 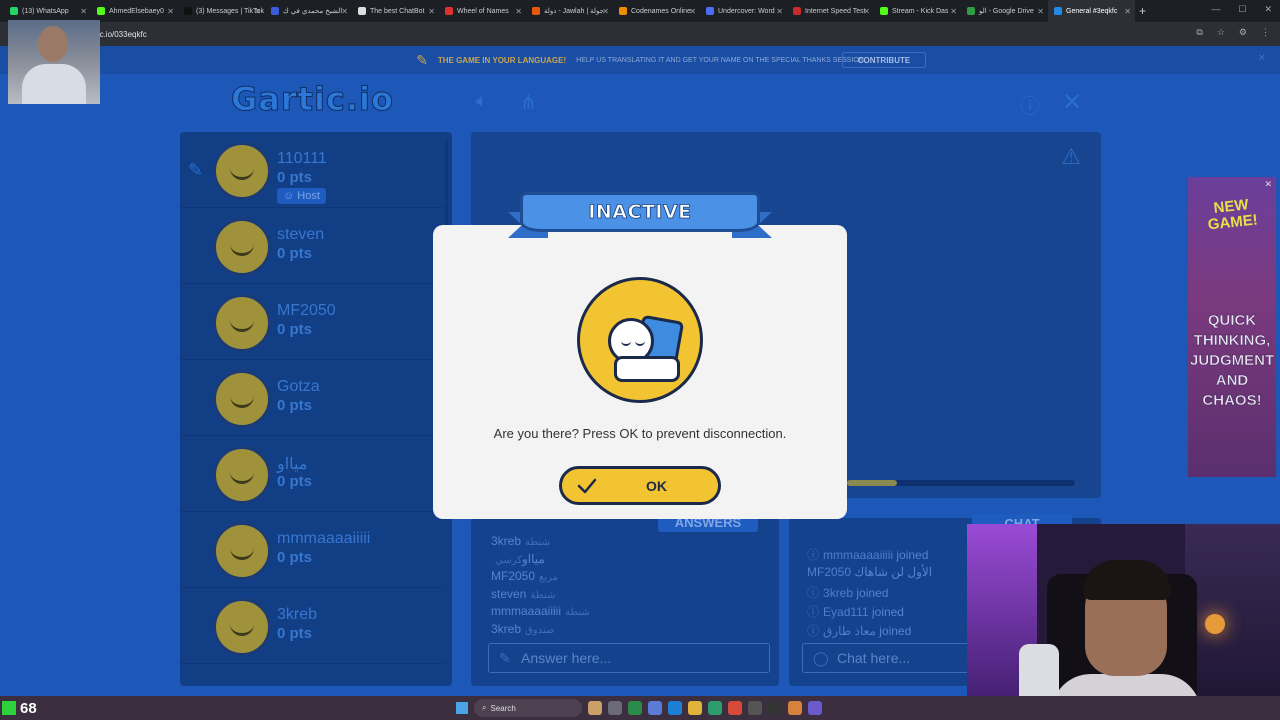 I want to click on browser-tab: Stream - Kick Das ✕, so click(x=917, y=11).